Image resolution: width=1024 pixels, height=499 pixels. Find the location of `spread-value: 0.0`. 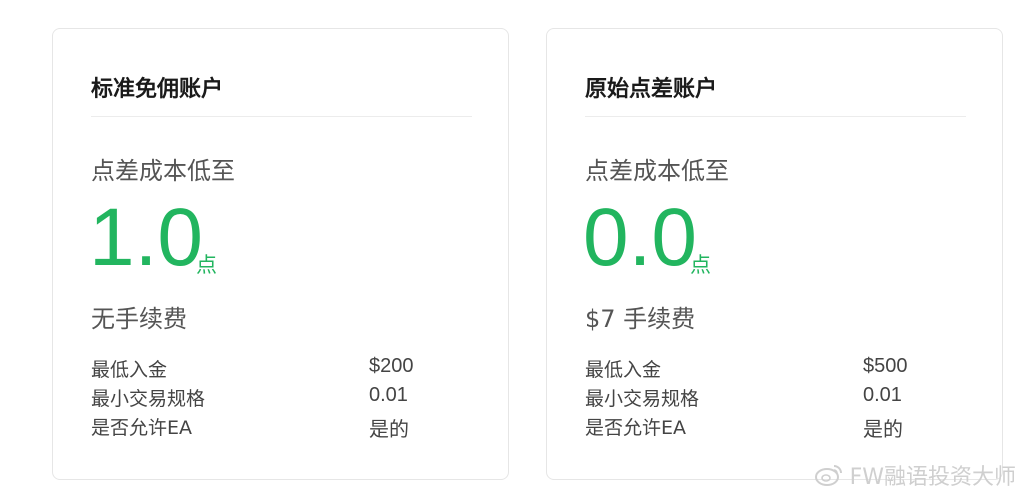

spread-value: 0.0 is located at coordinates (640, 237).